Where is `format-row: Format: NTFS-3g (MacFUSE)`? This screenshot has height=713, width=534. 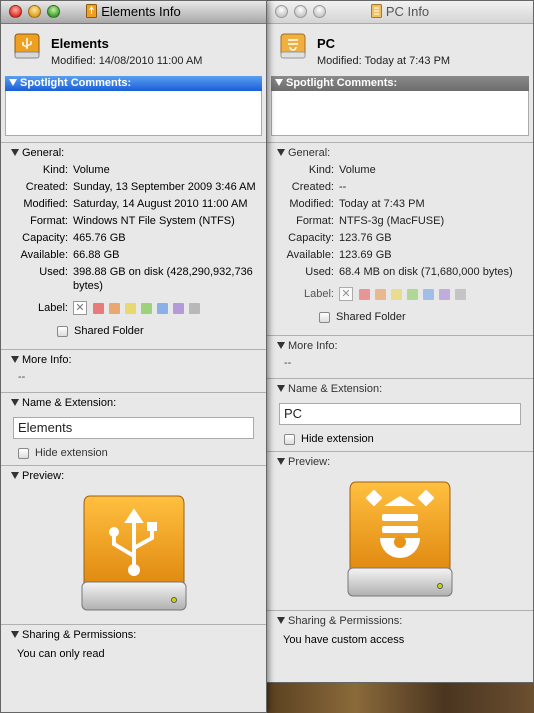
format-row: Format: NTFS-3g (MacFUSE) is located at coordinates (400, 221).